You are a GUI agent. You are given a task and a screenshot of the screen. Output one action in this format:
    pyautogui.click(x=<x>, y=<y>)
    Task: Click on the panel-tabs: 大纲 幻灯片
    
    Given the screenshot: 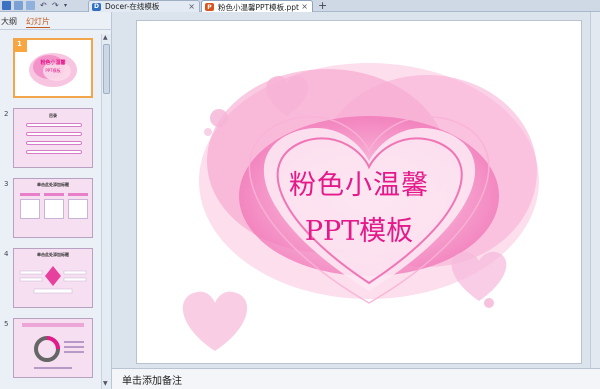 What is the action you would take?
    pyautogui.click(x=56, y=21)
    